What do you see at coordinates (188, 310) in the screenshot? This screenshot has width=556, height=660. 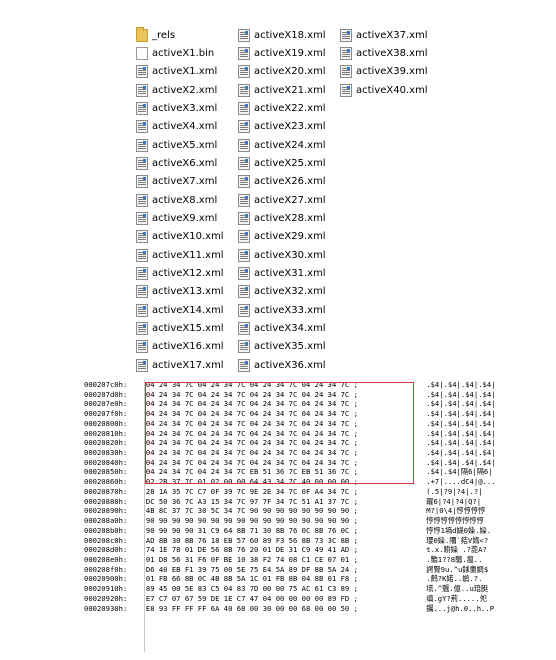 I see `file-name: activeX14.xml` at bounding box center [188, 310].